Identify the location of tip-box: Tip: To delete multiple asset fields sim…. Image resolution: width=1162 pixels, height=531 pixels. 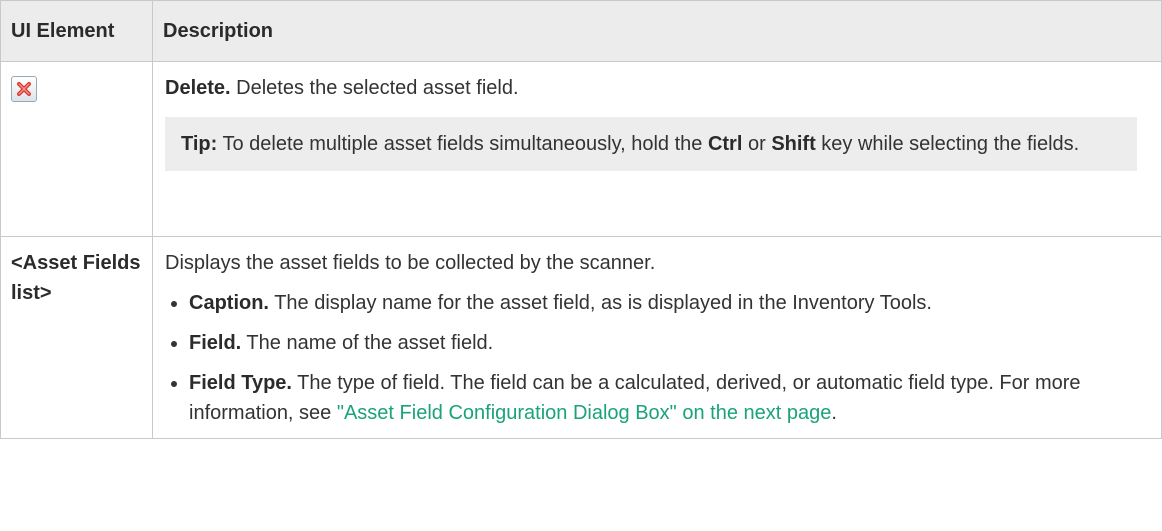
(651, 144).